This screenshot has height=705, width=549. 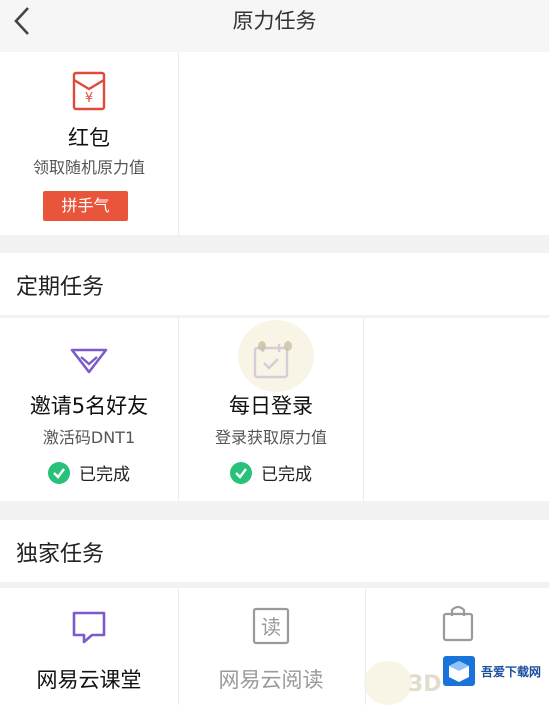 What do you see at coordinates (89, 680) in the screenshot?
I see `task-title: 网易云课堂` at bounding box center [89, 680].